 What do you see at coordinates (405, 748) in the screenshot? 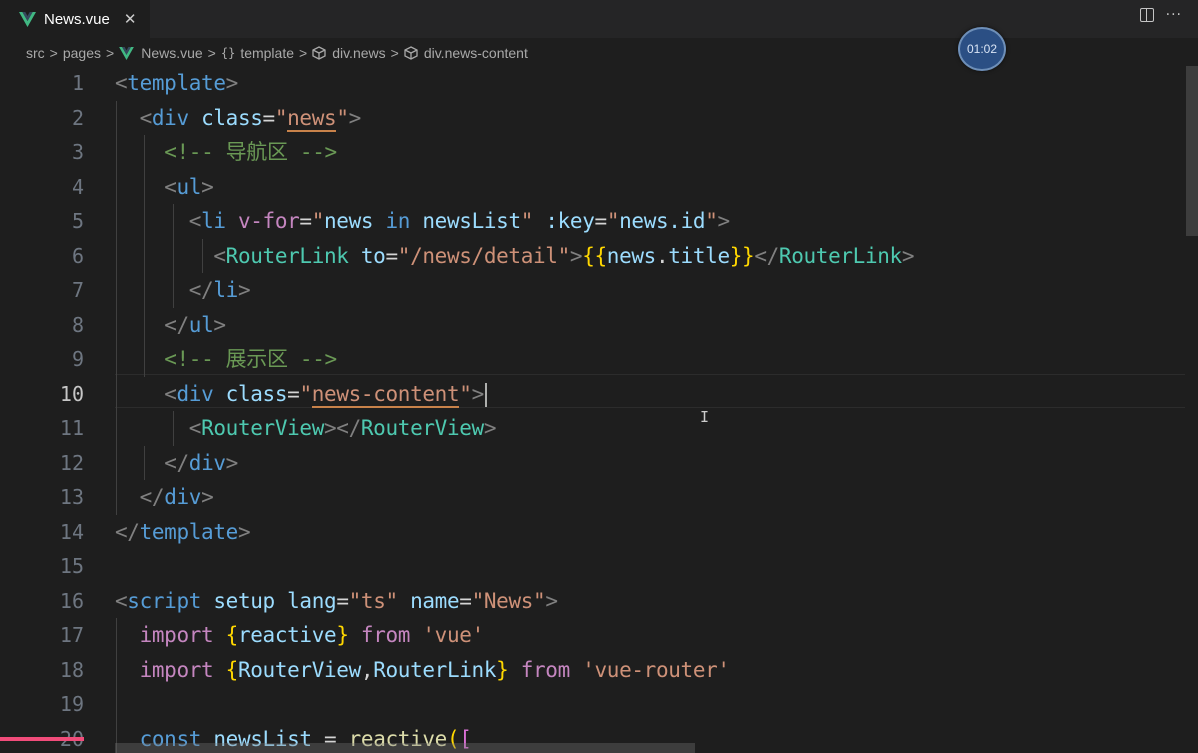
I see `horizontal-scrollbar` at bounding box center [405, 748].